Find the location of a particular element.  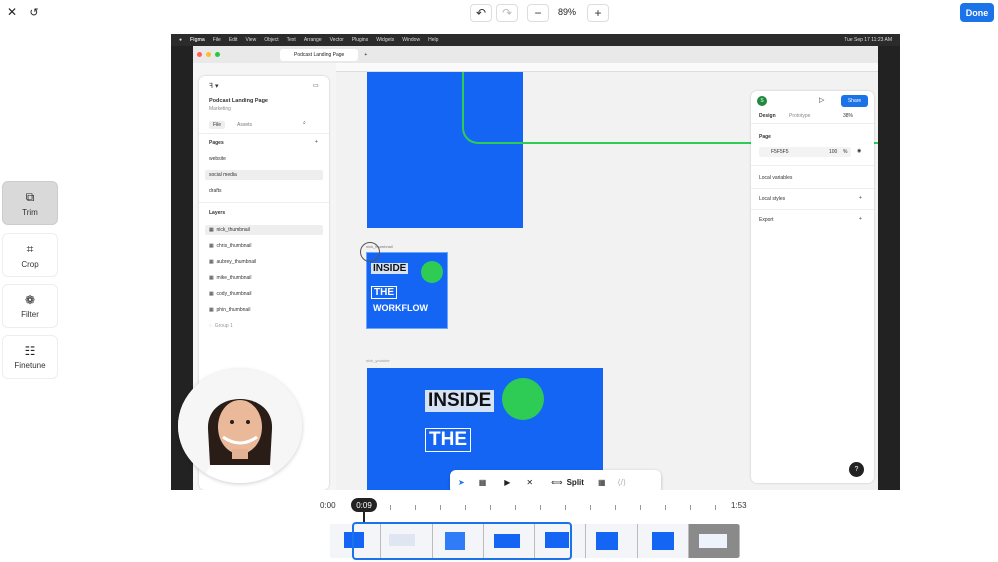

page-item: social media is located at coordinates (223, 175).